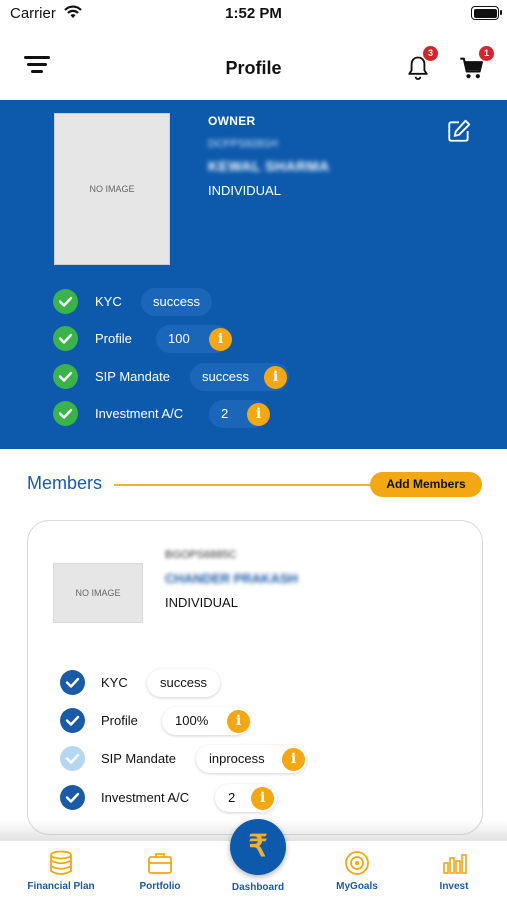 The image size is (507, 900). I want to click on target-icon, so click(357, 863).